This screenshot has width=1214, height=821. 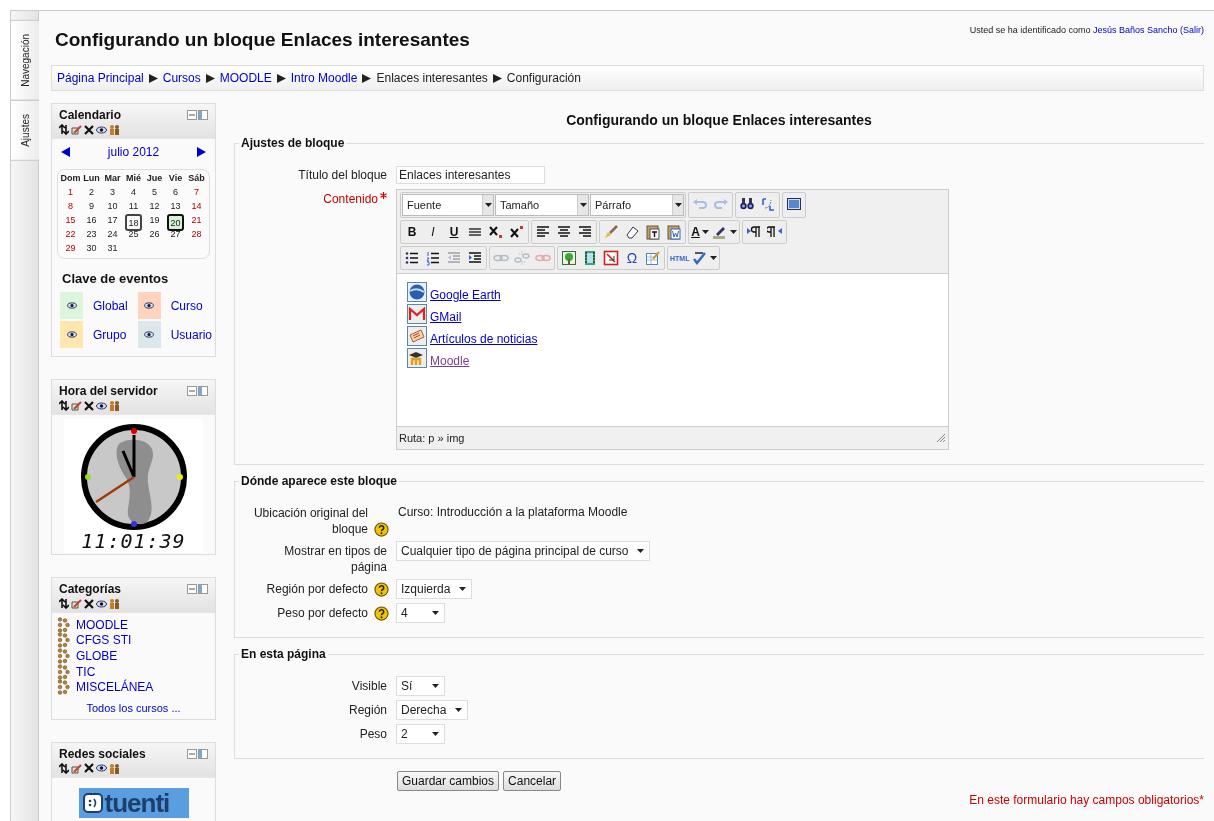 I want to click on toolbar-button: B, so click(x=412, y=232).